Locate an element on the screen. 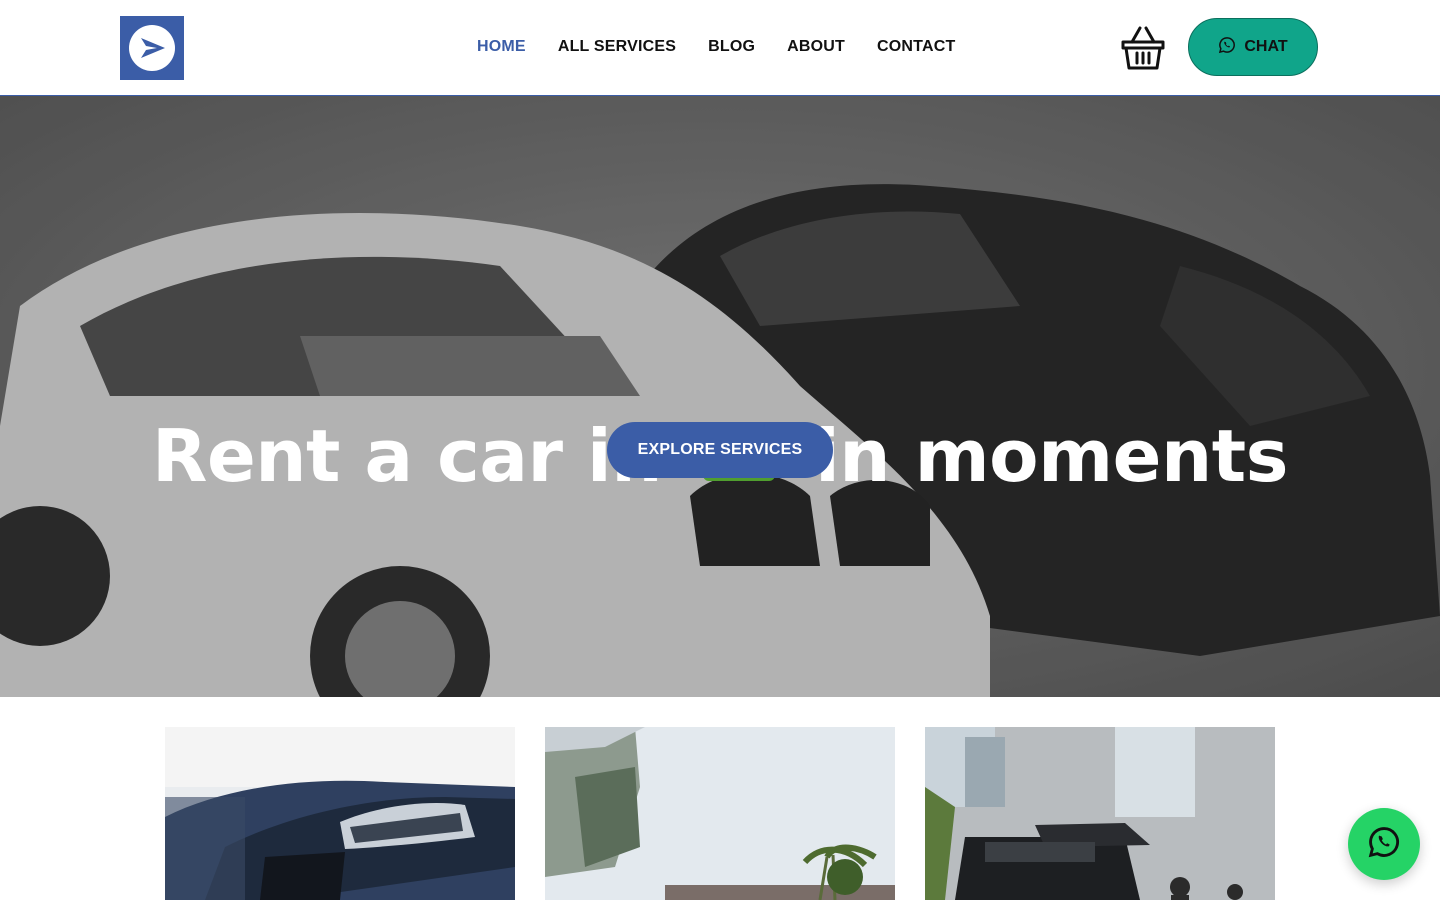  nav-about: ABOUT is located at coordinates (816, 47).